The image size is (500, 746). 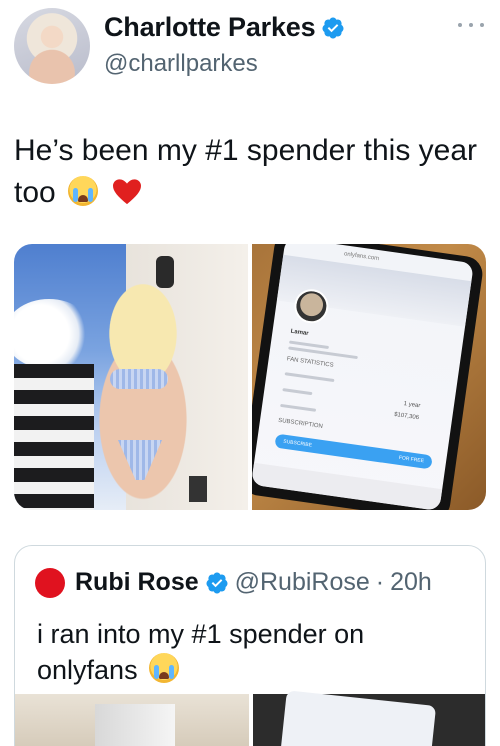 What do you see at coordinates (353, 451) in the screenshot?
I see `phone-subscribe-button: SUBSCRIBE FOR FREE` at bounding box center [353, 451].